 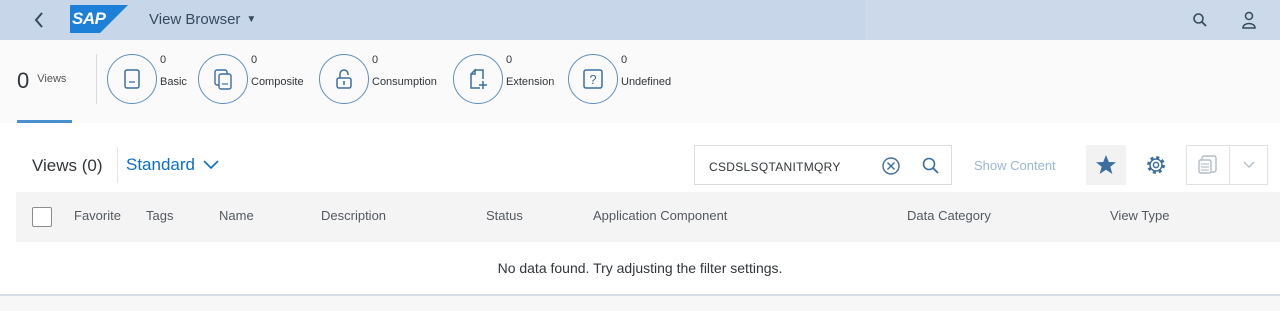 I want to click on tile-basic-count: 0, so click(x=163, y=60).